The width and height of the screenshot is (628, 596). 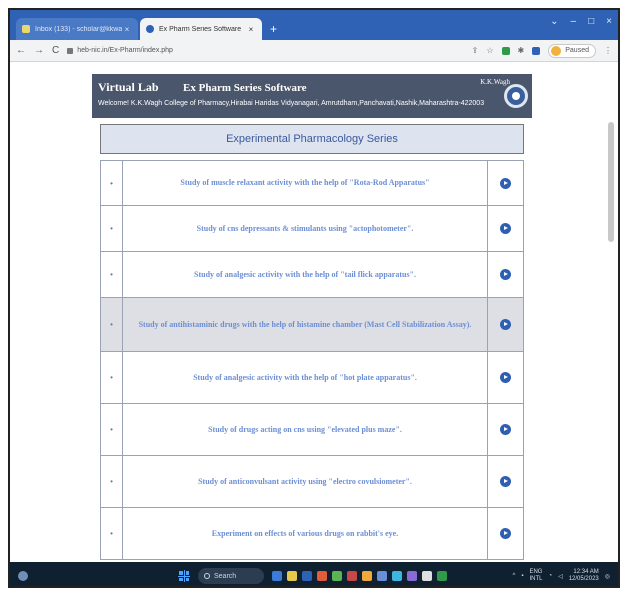 I want to click on avatar, so click(x=556, y=50).